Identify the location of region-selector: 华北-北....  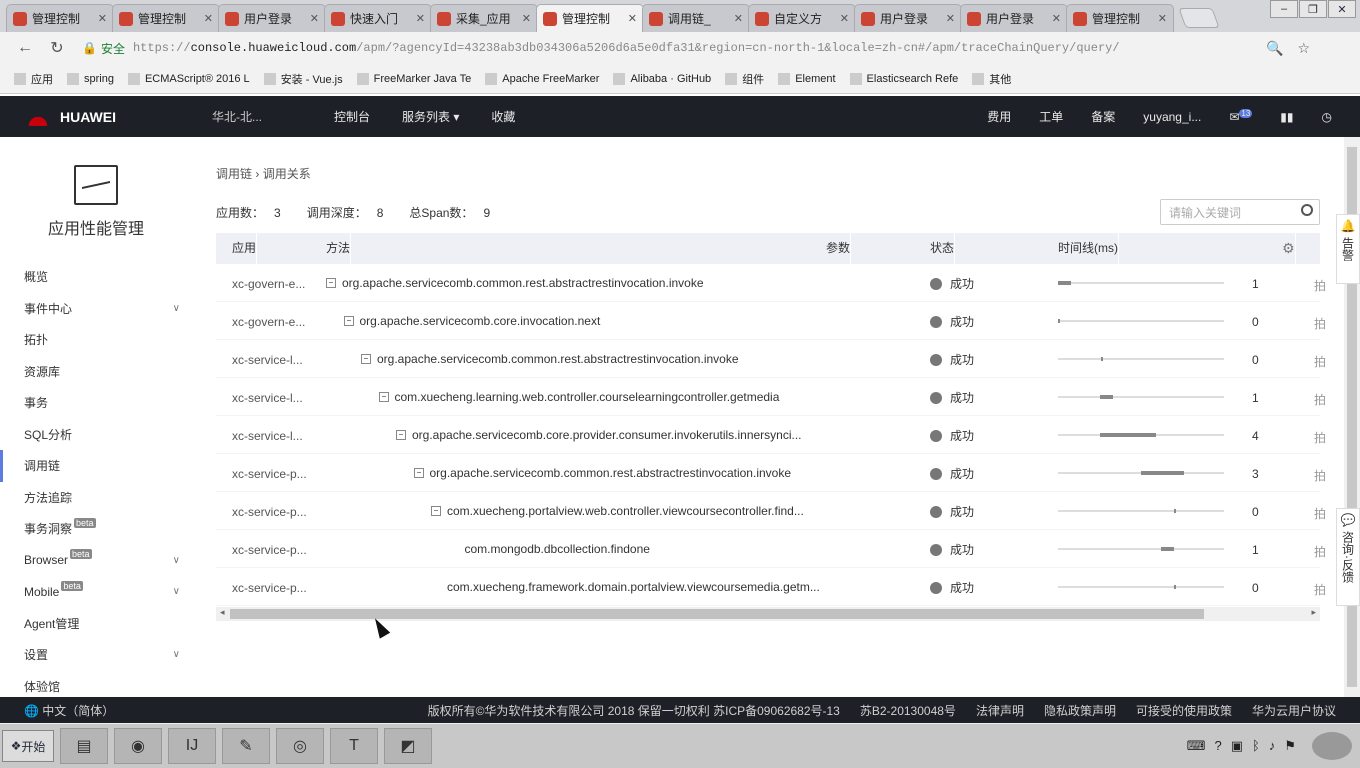
(257, 116).